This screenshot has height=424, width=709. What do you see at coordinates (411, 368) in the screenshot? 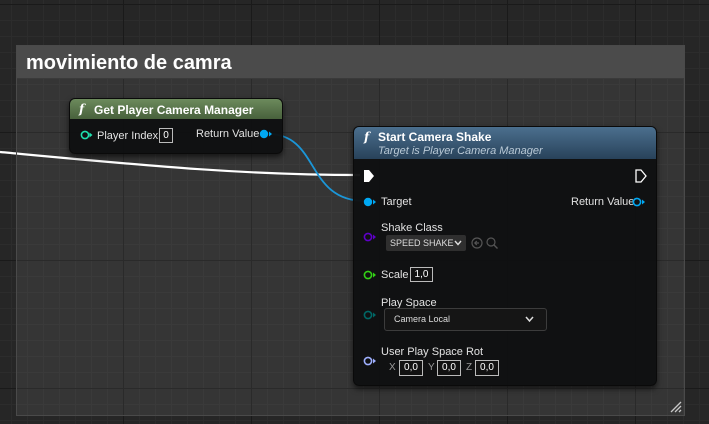
I see `rot-x-input: 0,0` at bounding box center [411, 368].